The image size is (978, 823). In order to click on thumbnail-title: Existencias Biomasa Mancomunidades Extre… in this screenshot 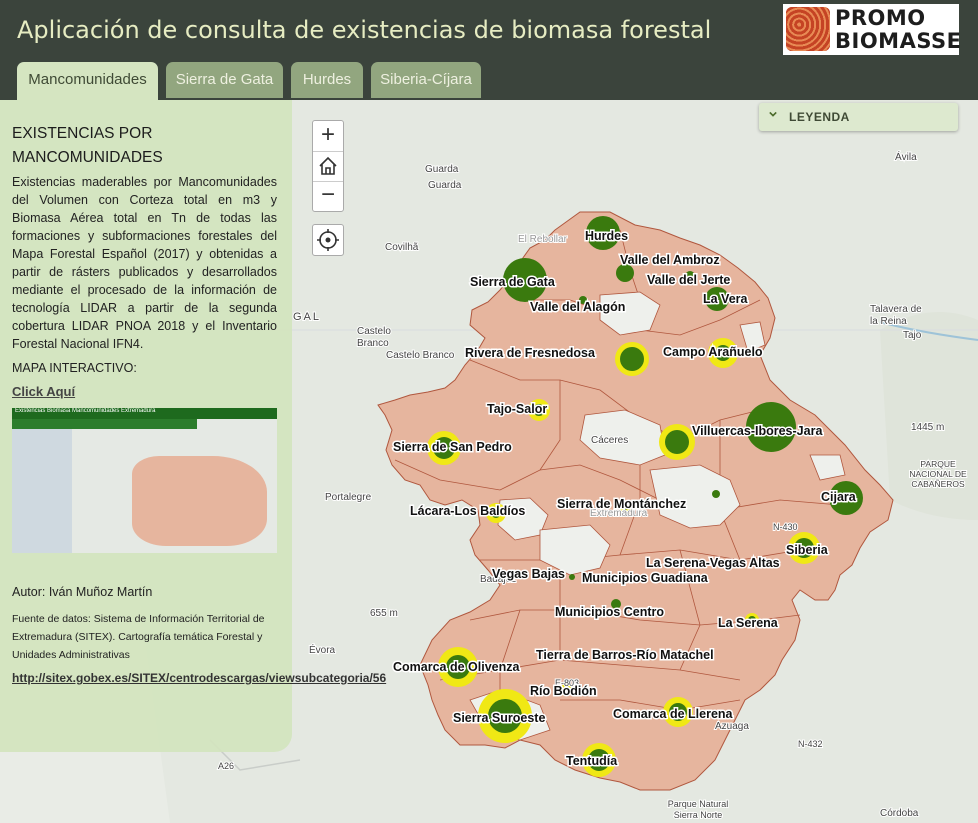, I will do `click(85, 411)`.